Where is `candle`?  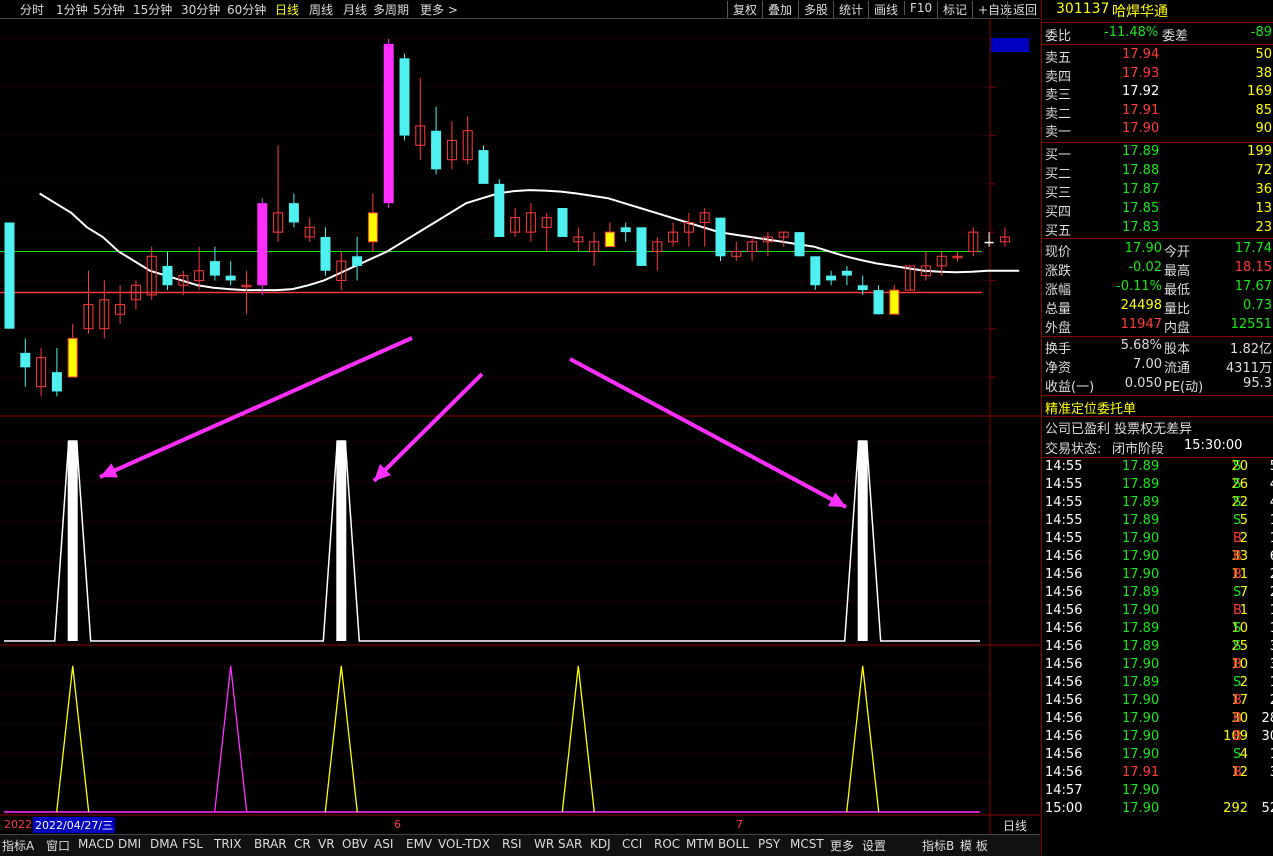
candle is located at coordinates (262, 246).